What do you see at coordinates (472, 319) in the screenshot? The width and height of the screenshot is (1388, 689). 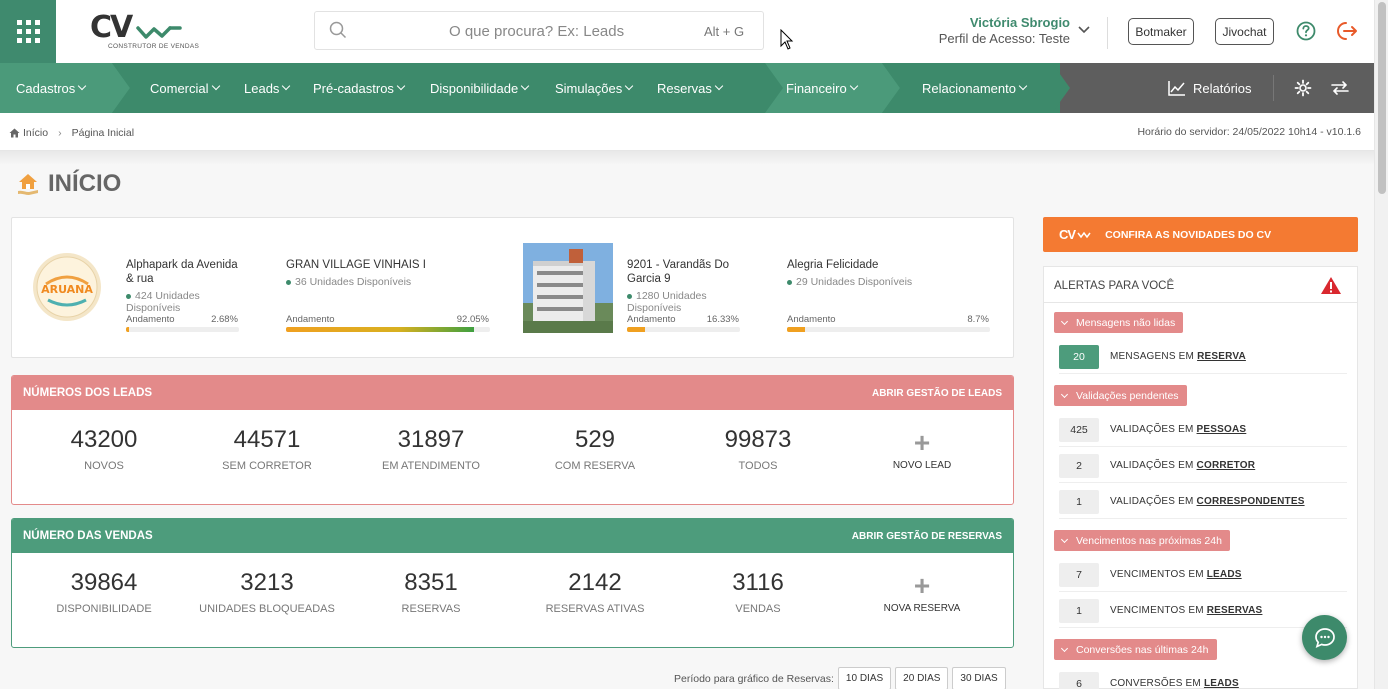 I see `progress-value: 92.05%` at bounding box center [472, 319].